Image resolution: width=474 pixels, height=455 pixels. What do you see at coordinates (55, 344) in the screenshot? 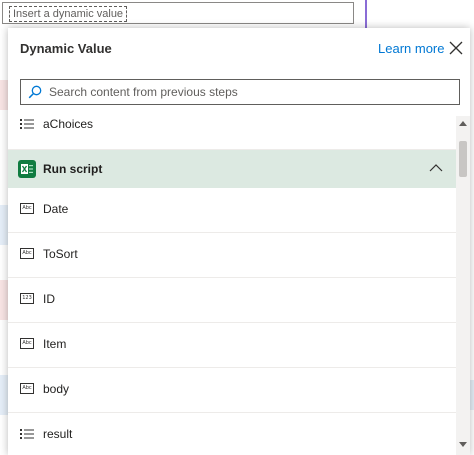
I see `list-item-label: Item` at bounding box center [55, 344].